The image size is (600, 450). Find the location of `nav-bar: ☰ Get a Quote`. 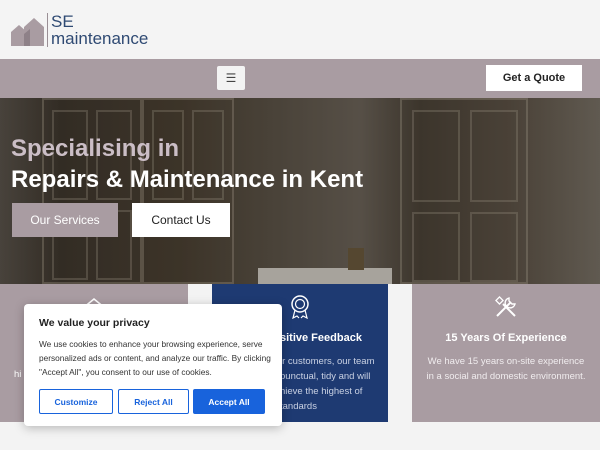

nav-bar: ☰ Get a Quote is located at coordinates (300, 78).